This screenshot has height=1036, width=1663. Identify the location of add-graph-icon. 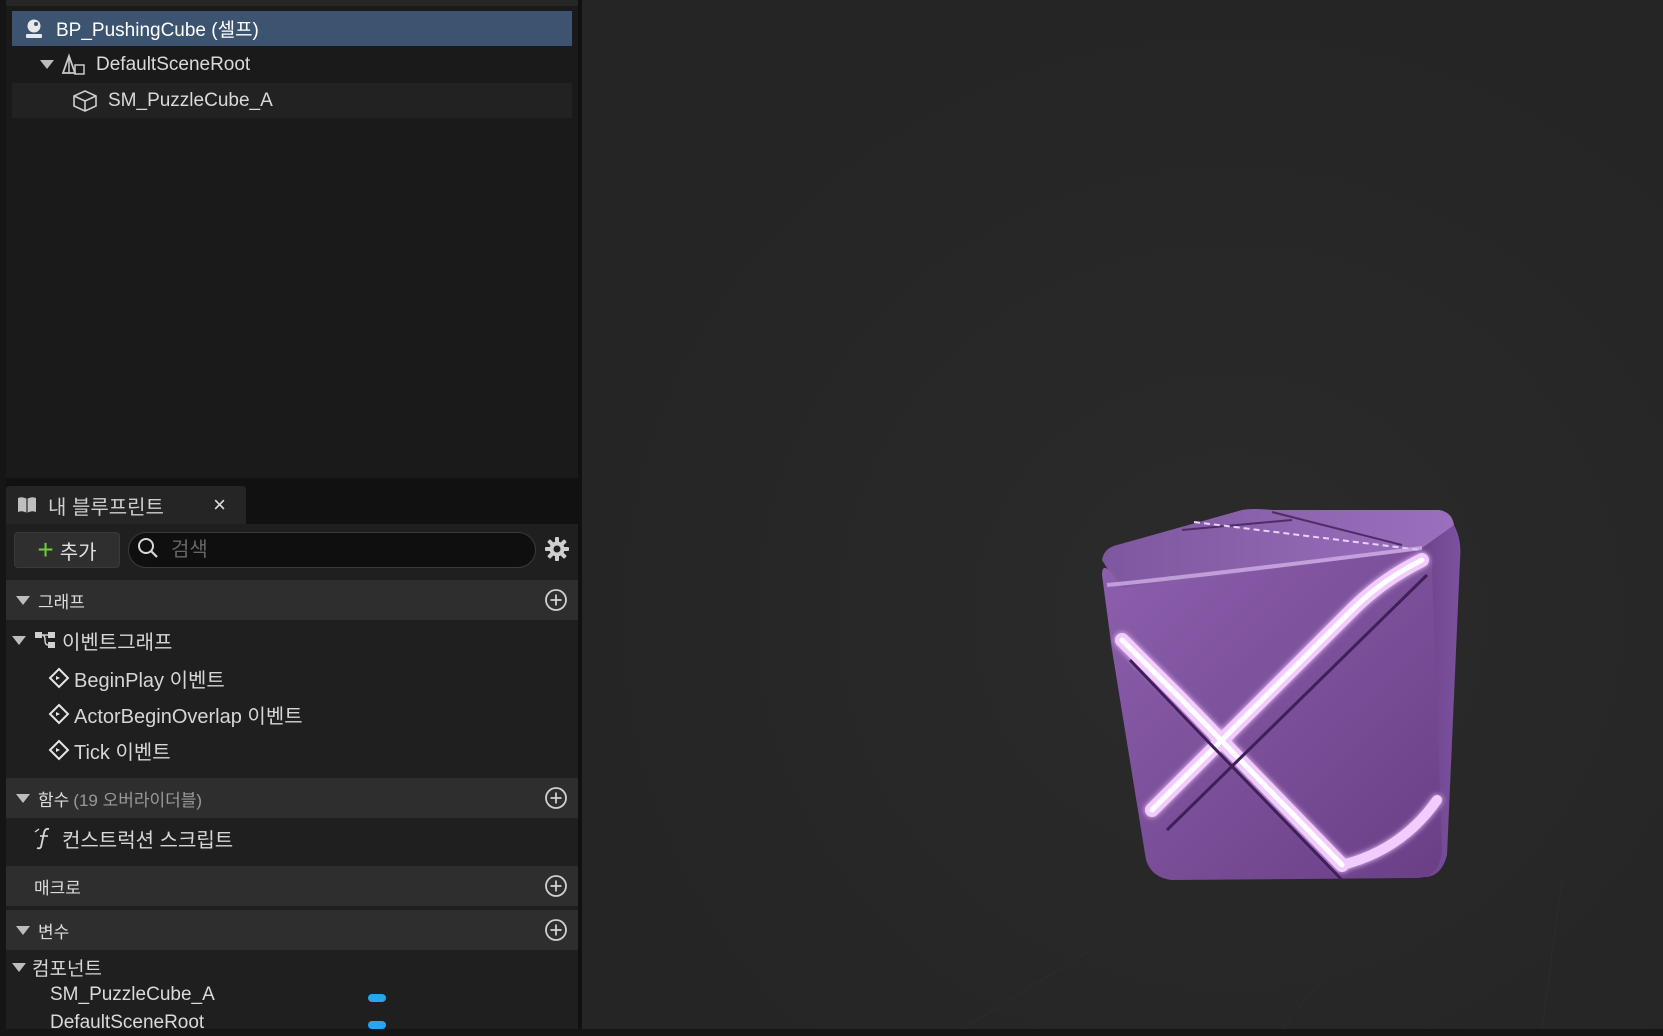
(556, 602).